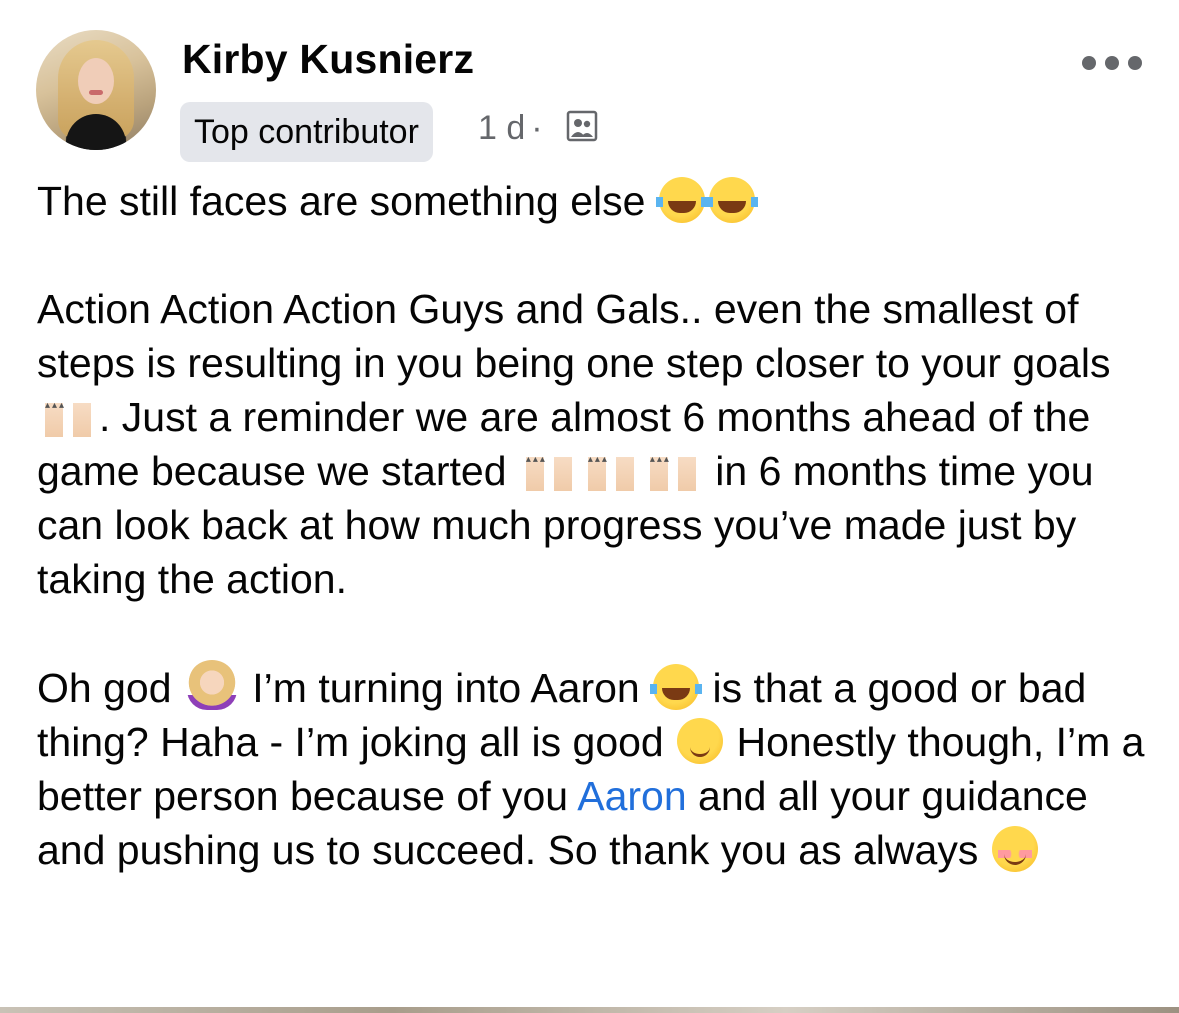  Describe the element at coordinates (211, 685) in the screenshot. I see `person-facepalming-icon` at that location.